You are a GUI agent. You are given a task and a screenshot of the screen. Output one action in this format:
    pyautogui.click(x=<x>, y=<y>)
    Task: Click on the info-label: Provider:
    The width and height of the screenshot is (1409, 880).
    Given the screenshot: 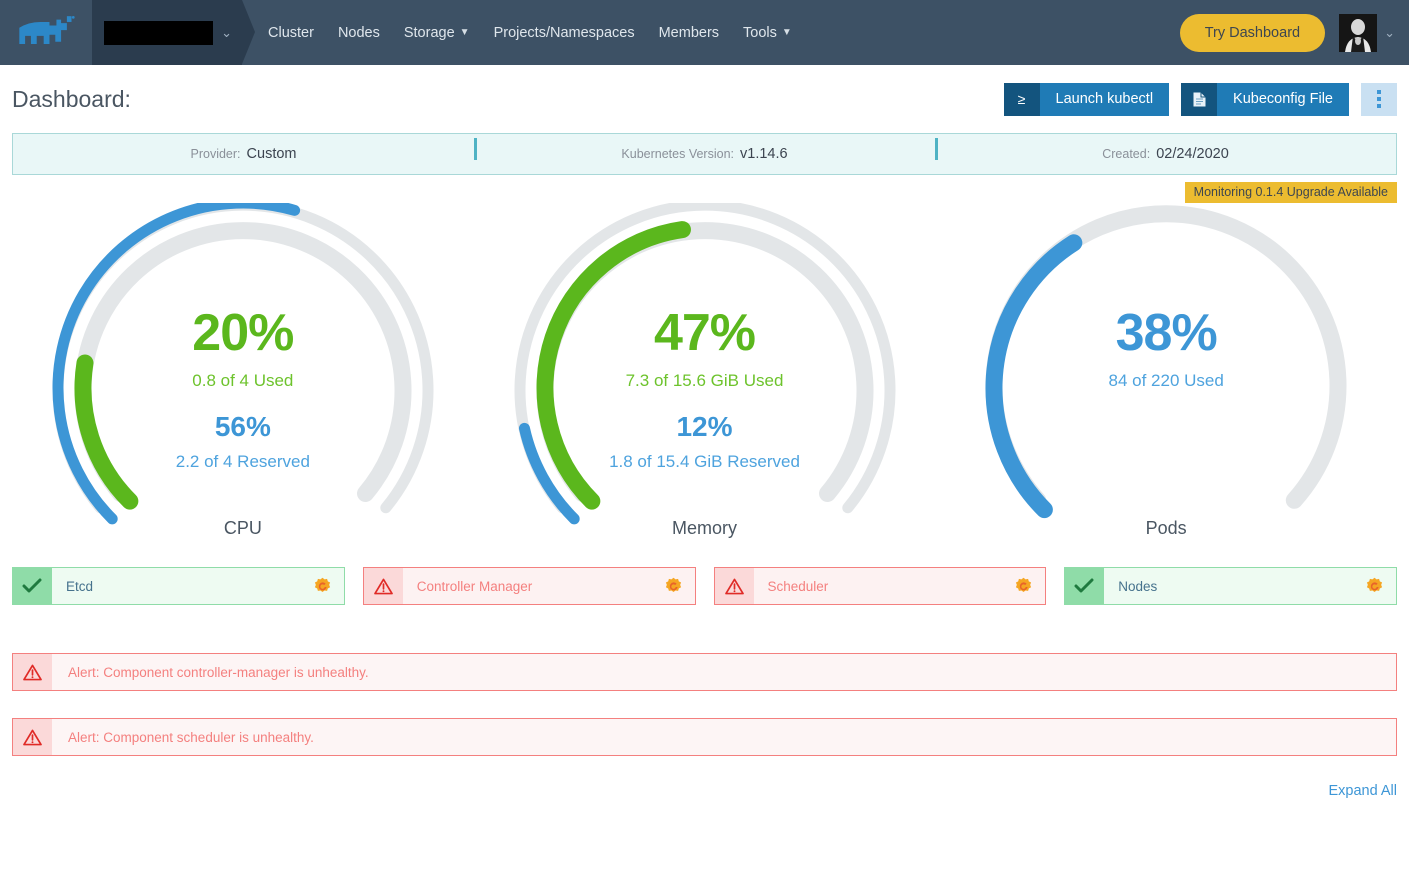 What is the action you would take?
    pyautogui.click(x=215, y=154)
    